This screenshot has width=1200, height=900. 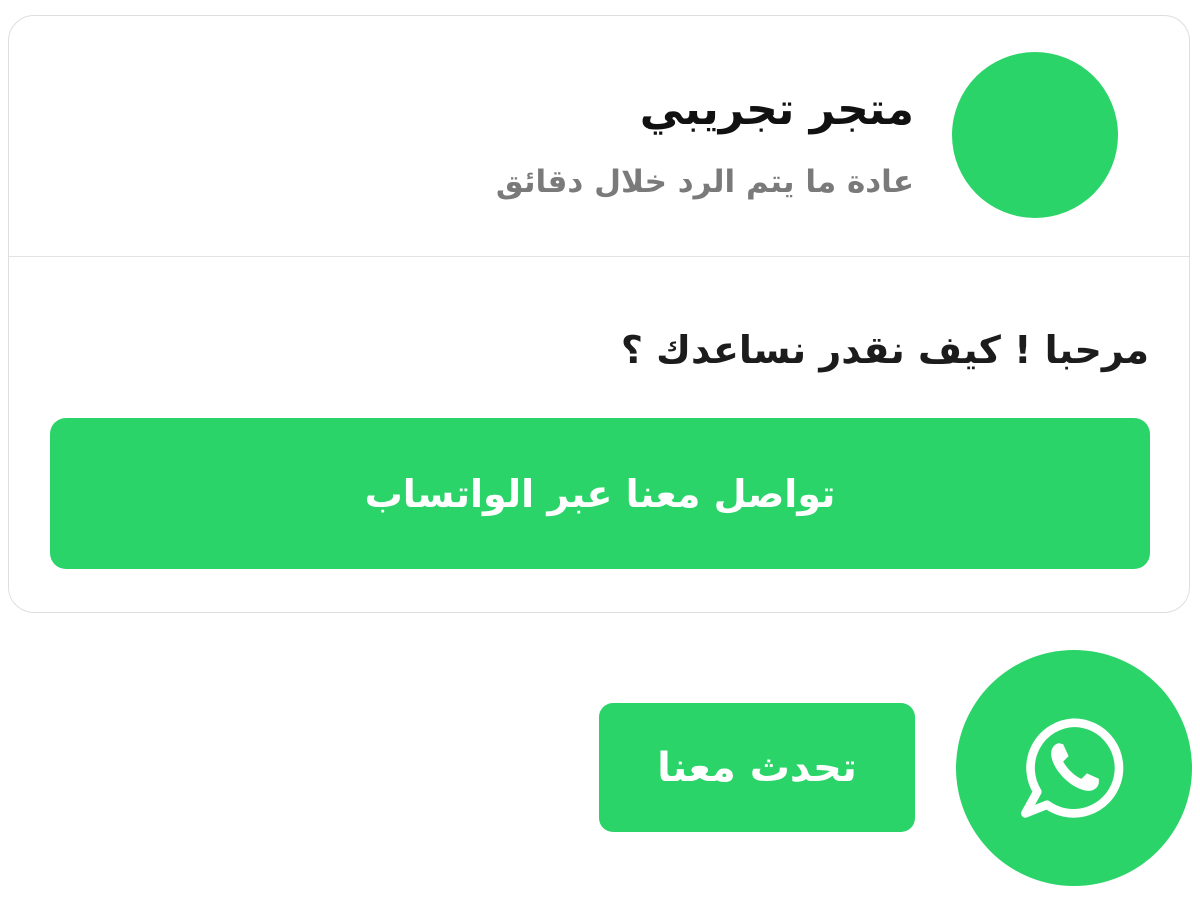 What do you see at coordinates (884, 350) in the screenshot?
I see `greeting-message: مرحبا ! كيف نقدر نساعدك ؟` at bounding box center [884, 350].